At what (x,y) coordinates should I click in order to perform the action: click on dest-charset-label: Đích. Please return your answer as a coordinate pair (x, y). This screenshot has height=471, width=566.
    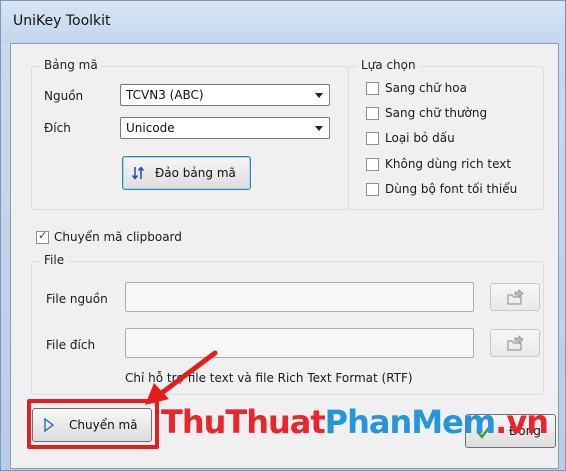
    Looking at the image, I should click on (57, 128).